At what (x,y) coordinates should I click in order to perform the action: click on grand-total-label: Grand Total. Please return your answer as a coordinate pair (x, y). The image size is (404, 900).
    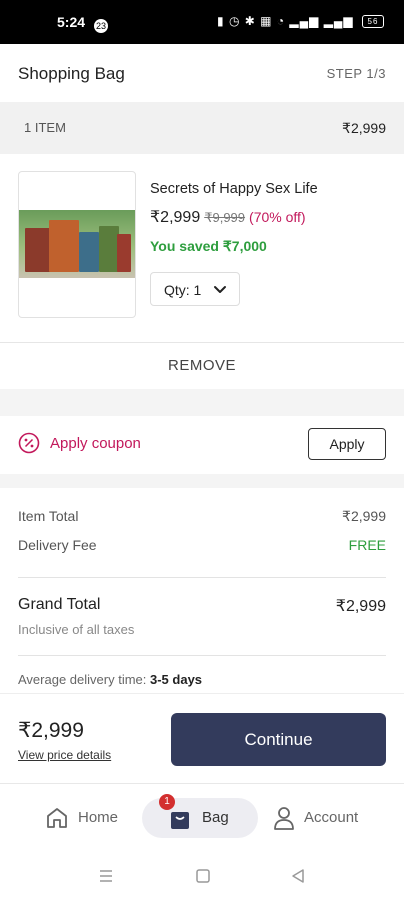
    Looking at the image, I should click on (59, 604).